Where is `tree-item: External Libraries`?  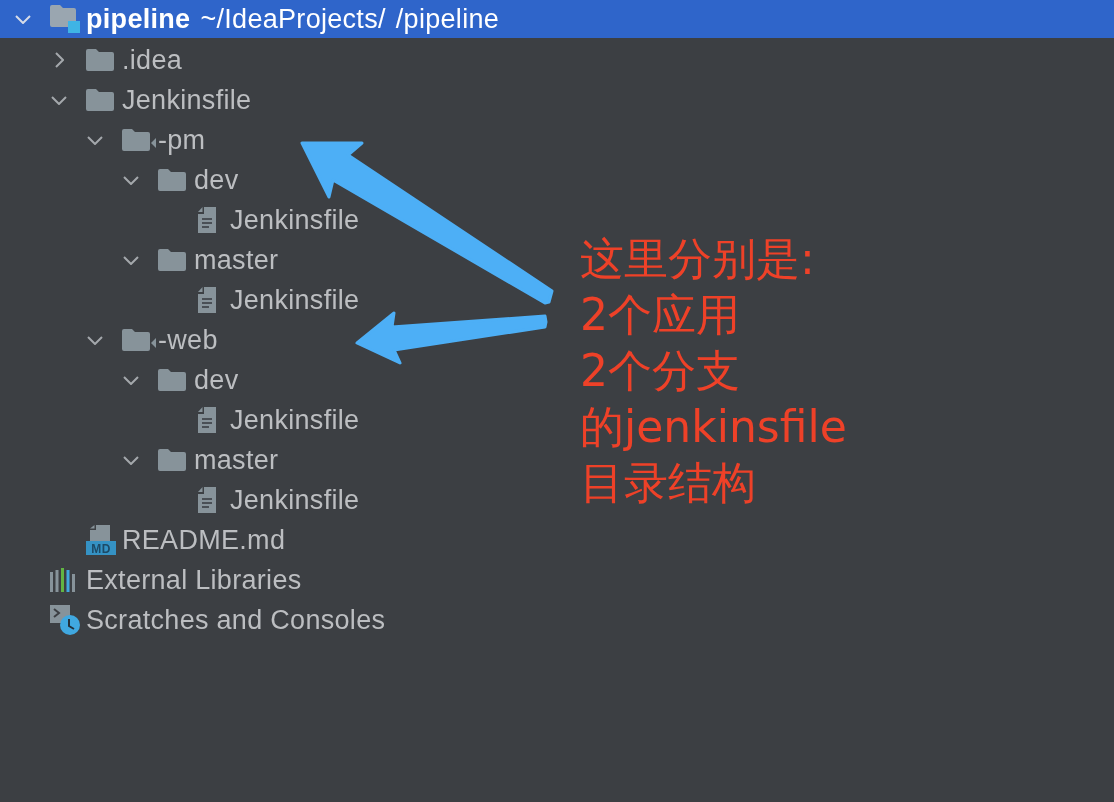
tree-item: External Libraries is located at coordinates (158, 580).